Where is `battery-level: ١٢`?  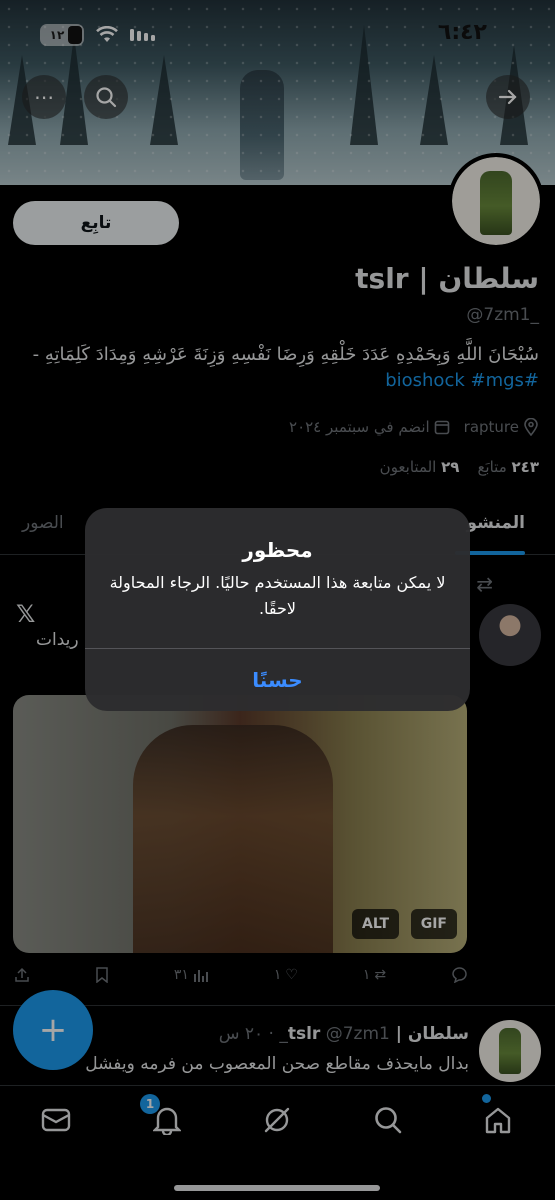 battery-level: ١٢ is located at coordinates (57, 35).